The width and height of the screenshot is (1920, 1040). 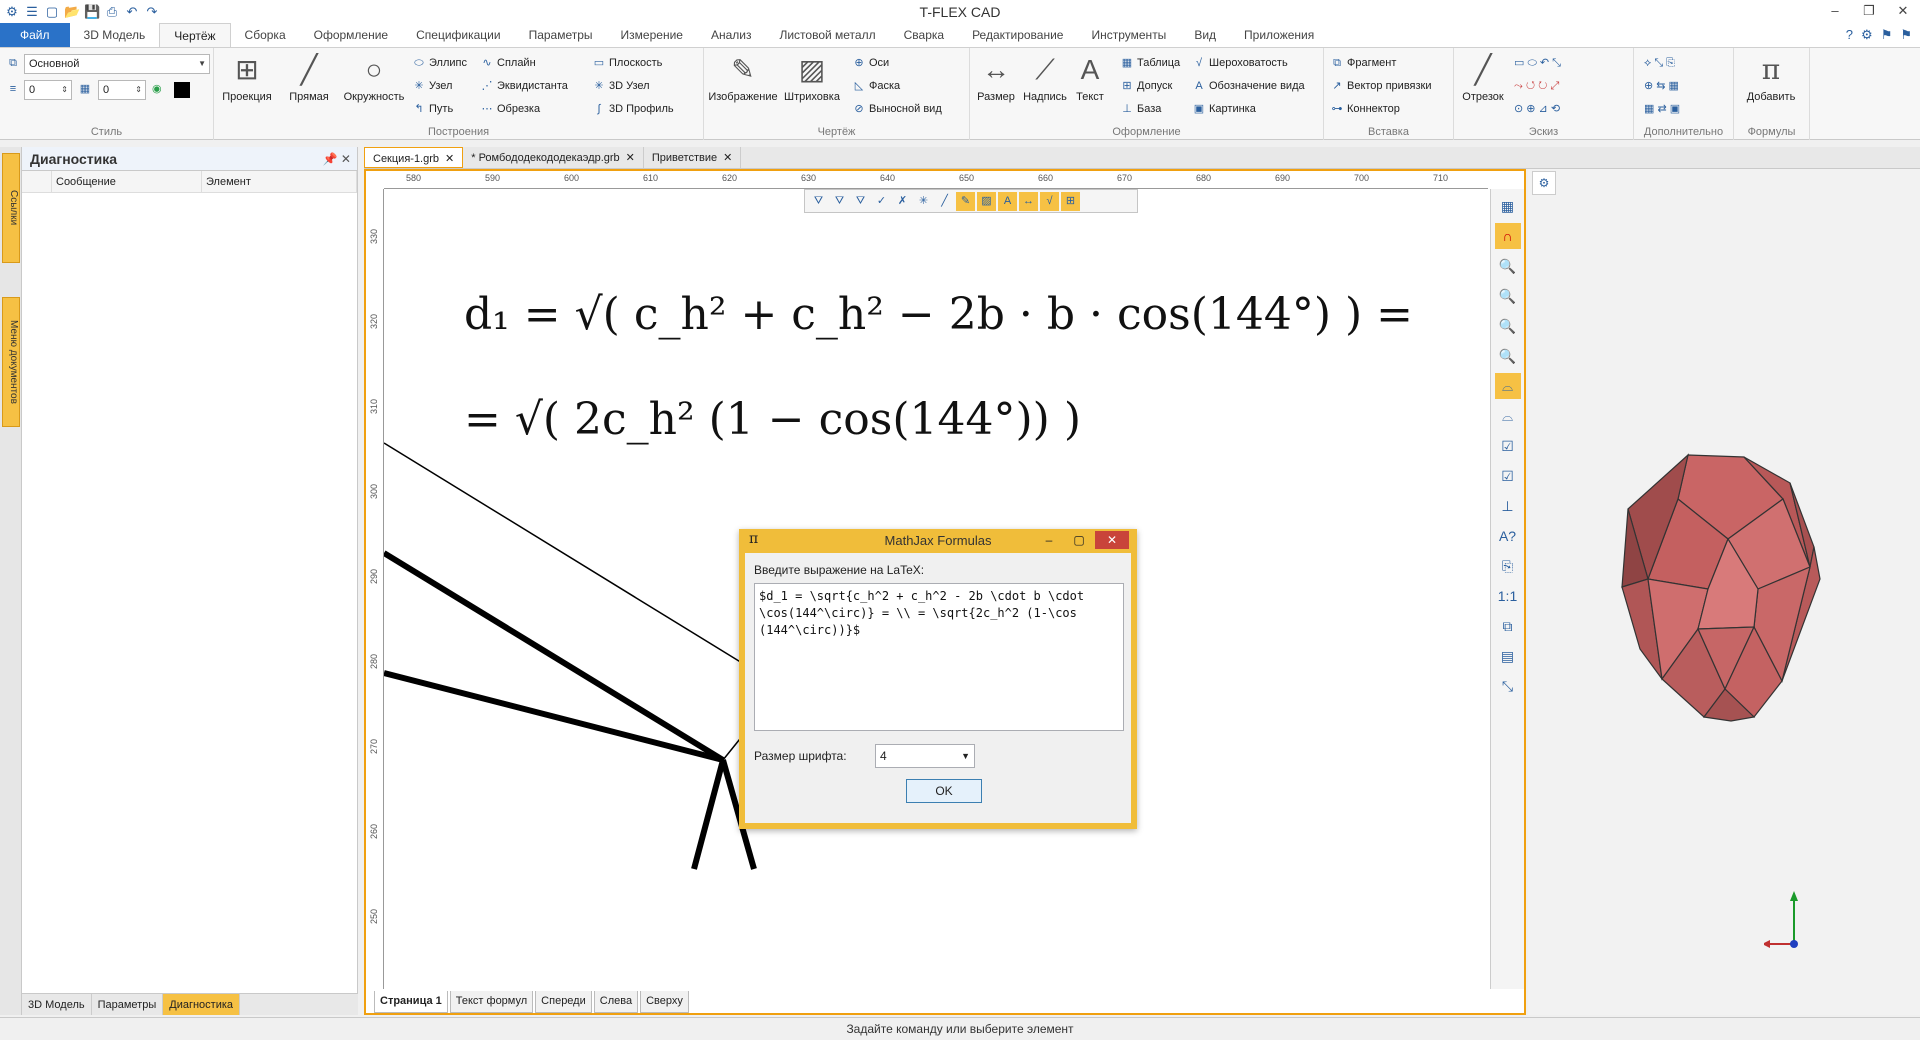 I want to click on extra-tools-row3: ▦ ⇄ ▣, so click(x=1662, y=109).